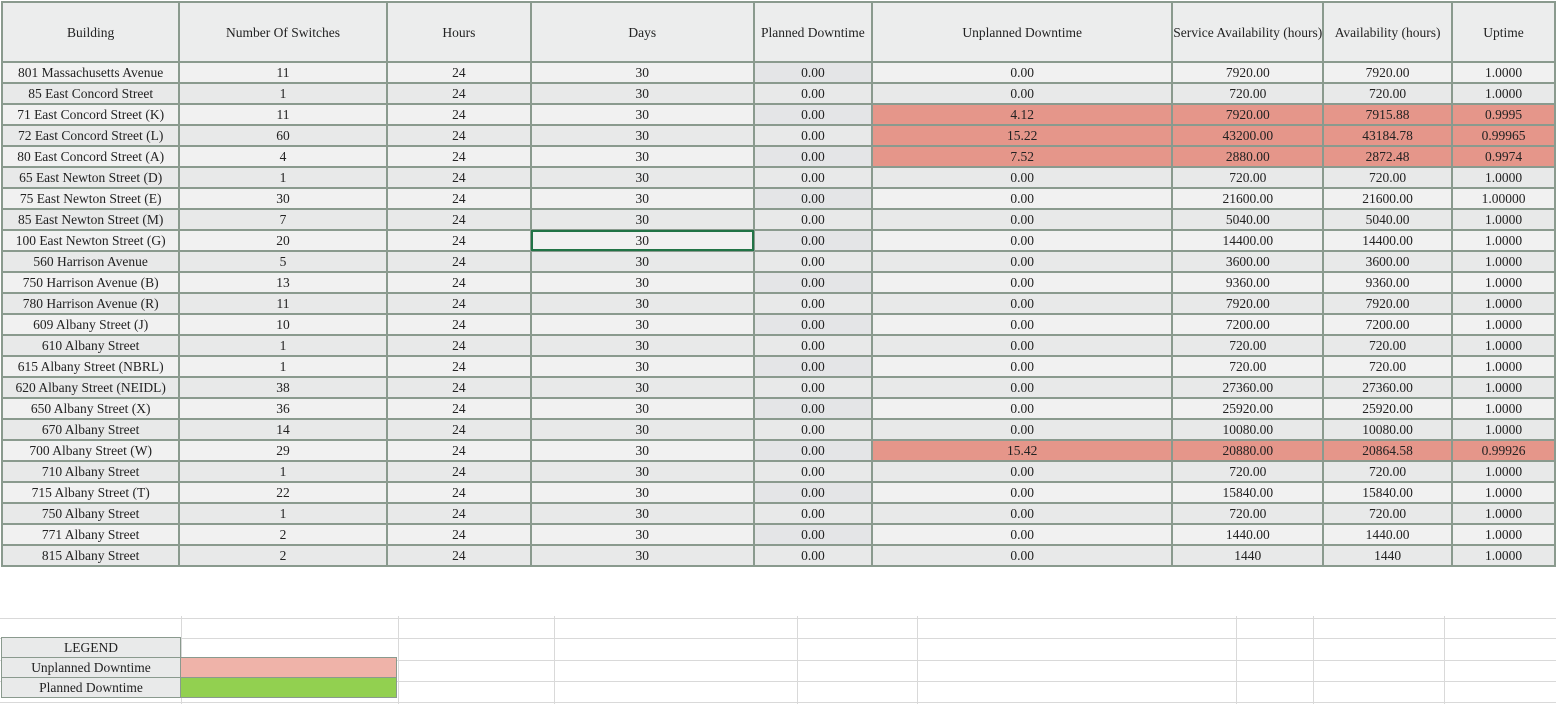 The image size is (1556, 704). What do you see at coordinates (1387, 429) in the screenshot?
I see `cell-availability: 10080.00` at bounding box center [1387, 429].